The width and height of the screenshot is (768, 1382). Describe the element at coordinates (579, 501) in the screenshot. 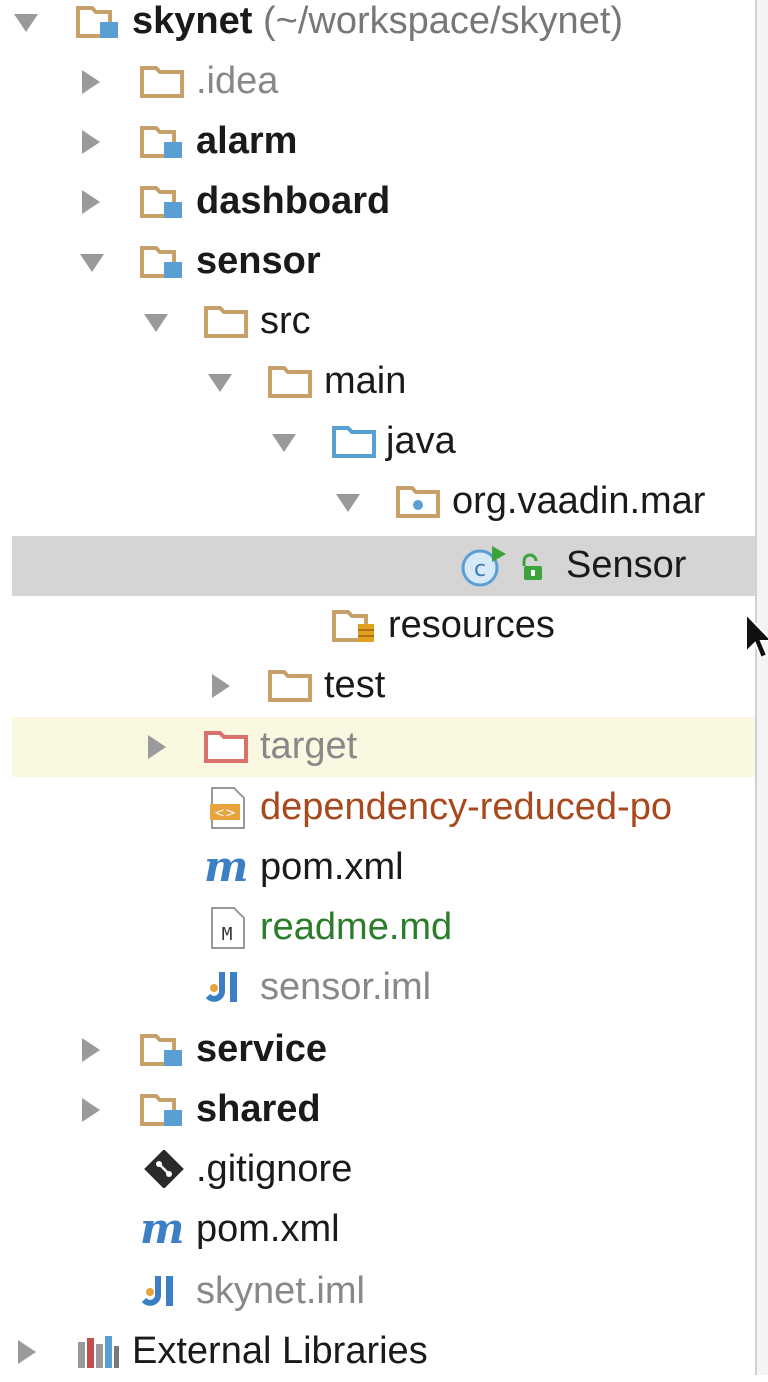

I see `tree-label-package: org.vaadin.mar` at that location.